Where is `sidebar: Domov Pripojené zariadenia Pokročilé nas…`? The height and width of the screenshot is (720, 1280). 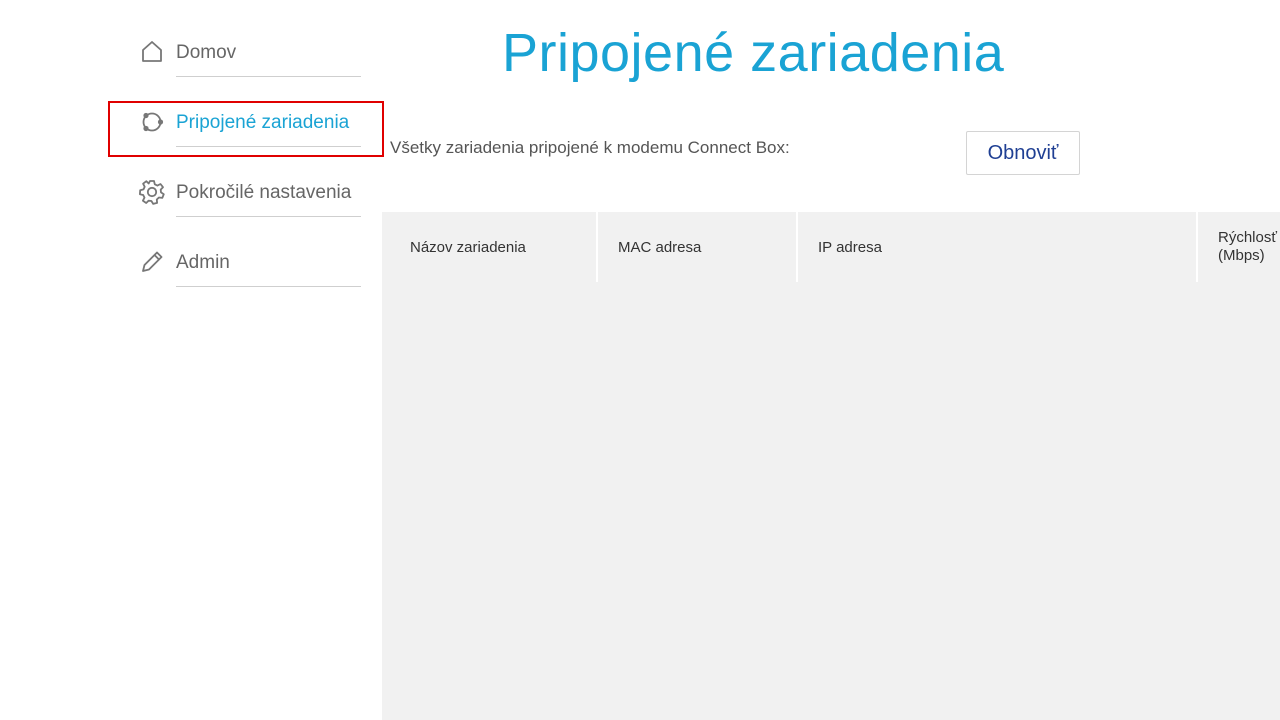 sidebar: Domov Pripojené zariadenia Pokročilé nas… is located at coordinates (246, 158).